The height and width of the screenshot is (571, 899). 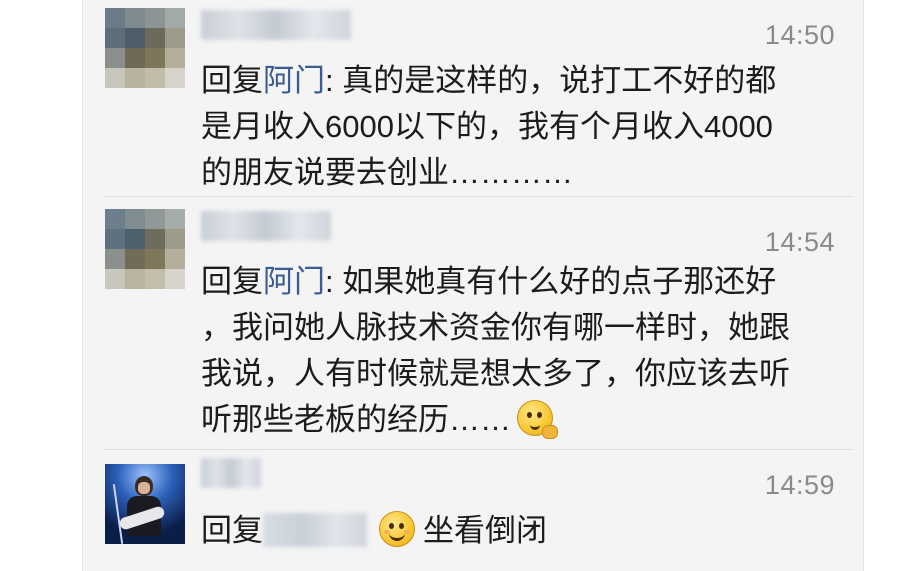 I want to click on comment-line: 回复阿门: 如果她真有什么好的点子那还好, so click(x=521, y=282).